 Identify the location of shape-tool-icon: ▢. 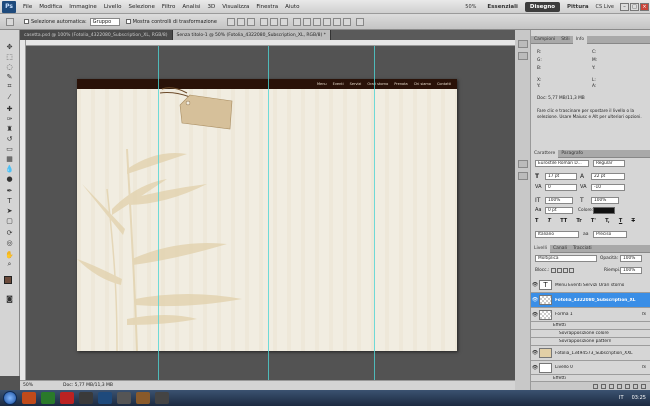
(9, 220).